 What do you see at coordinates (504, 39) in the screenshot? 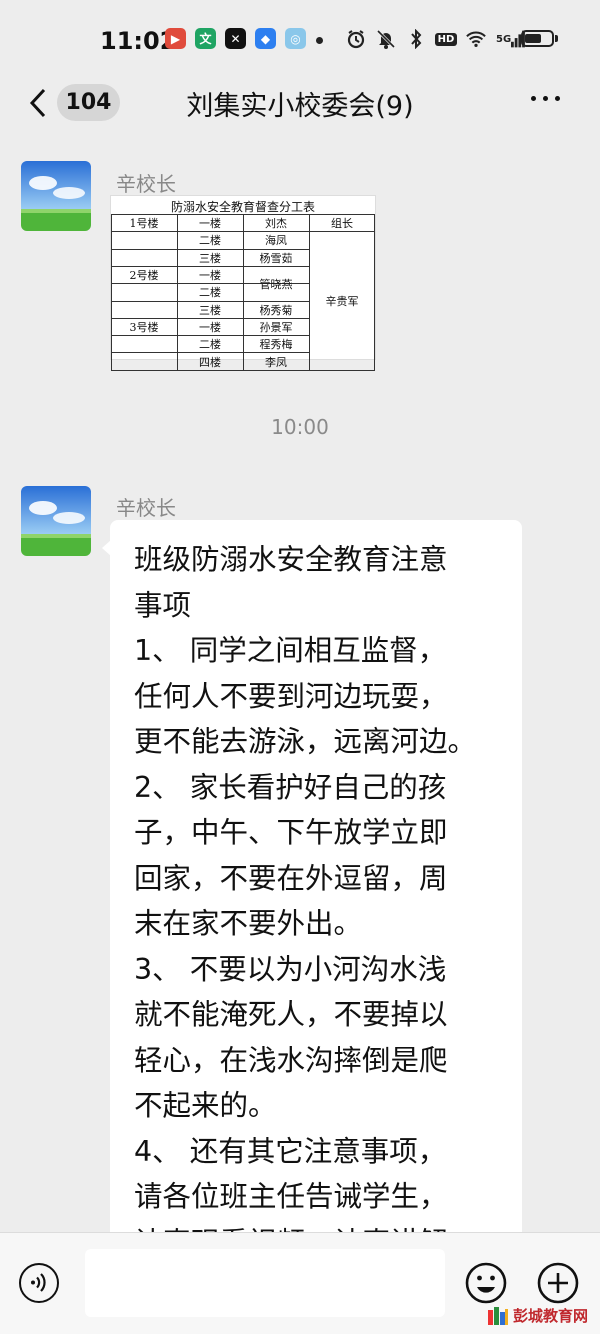
I see `network-type-label: 5G` at bounding box center [504, 39].